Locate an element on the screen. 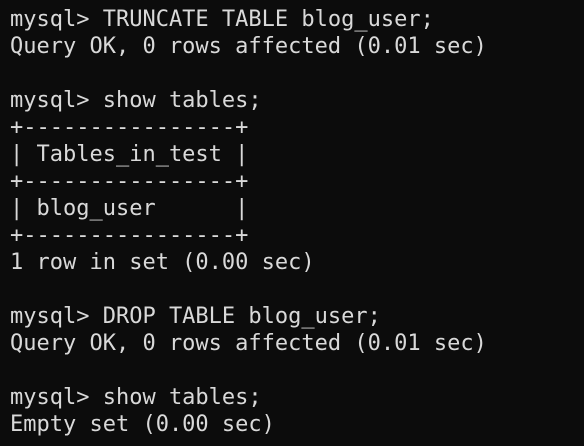 The height and width of the screenshot is (446, 584). command-line-drop-table: mysql> DROP TABLE blog_user; is located at coordinates (195, 316).